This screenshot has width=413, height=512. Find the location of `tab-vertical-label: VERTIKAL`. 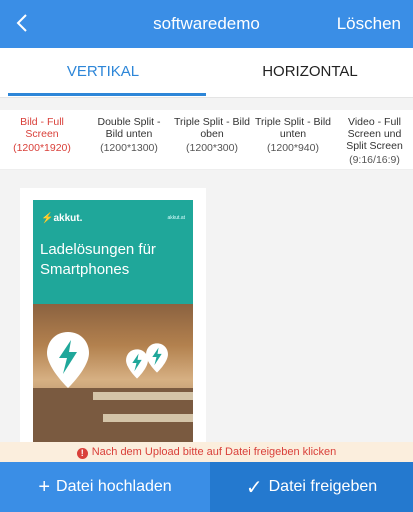

tab-vertical-label: VERTIKAL is located at coordinates (103, 71).